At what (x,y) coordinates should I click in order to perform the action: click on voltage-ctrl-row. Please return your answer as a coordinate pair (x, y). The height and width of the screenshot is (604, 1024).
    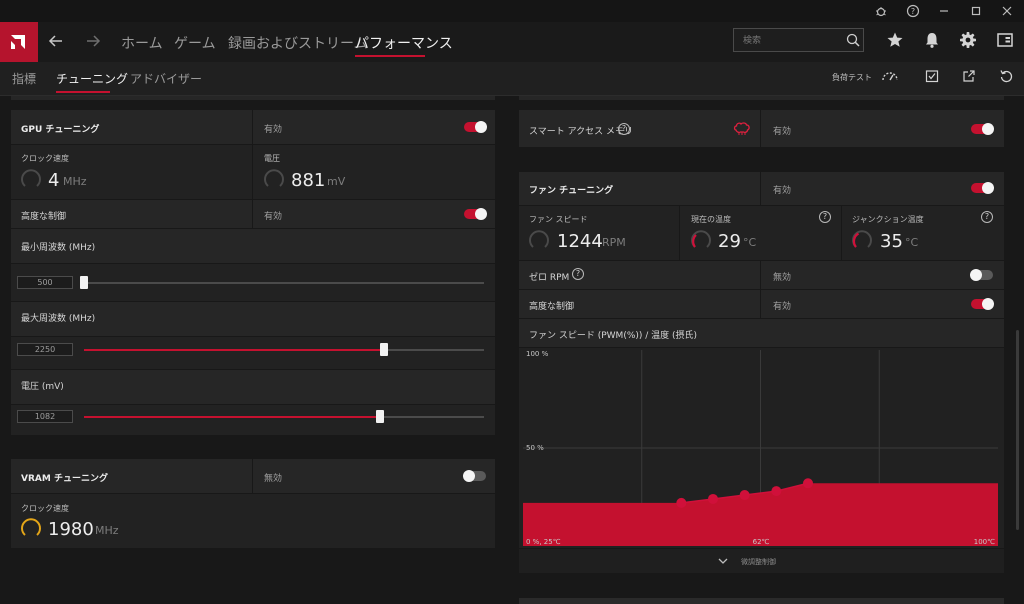
    Looking at the image, I should click on (253, 420).